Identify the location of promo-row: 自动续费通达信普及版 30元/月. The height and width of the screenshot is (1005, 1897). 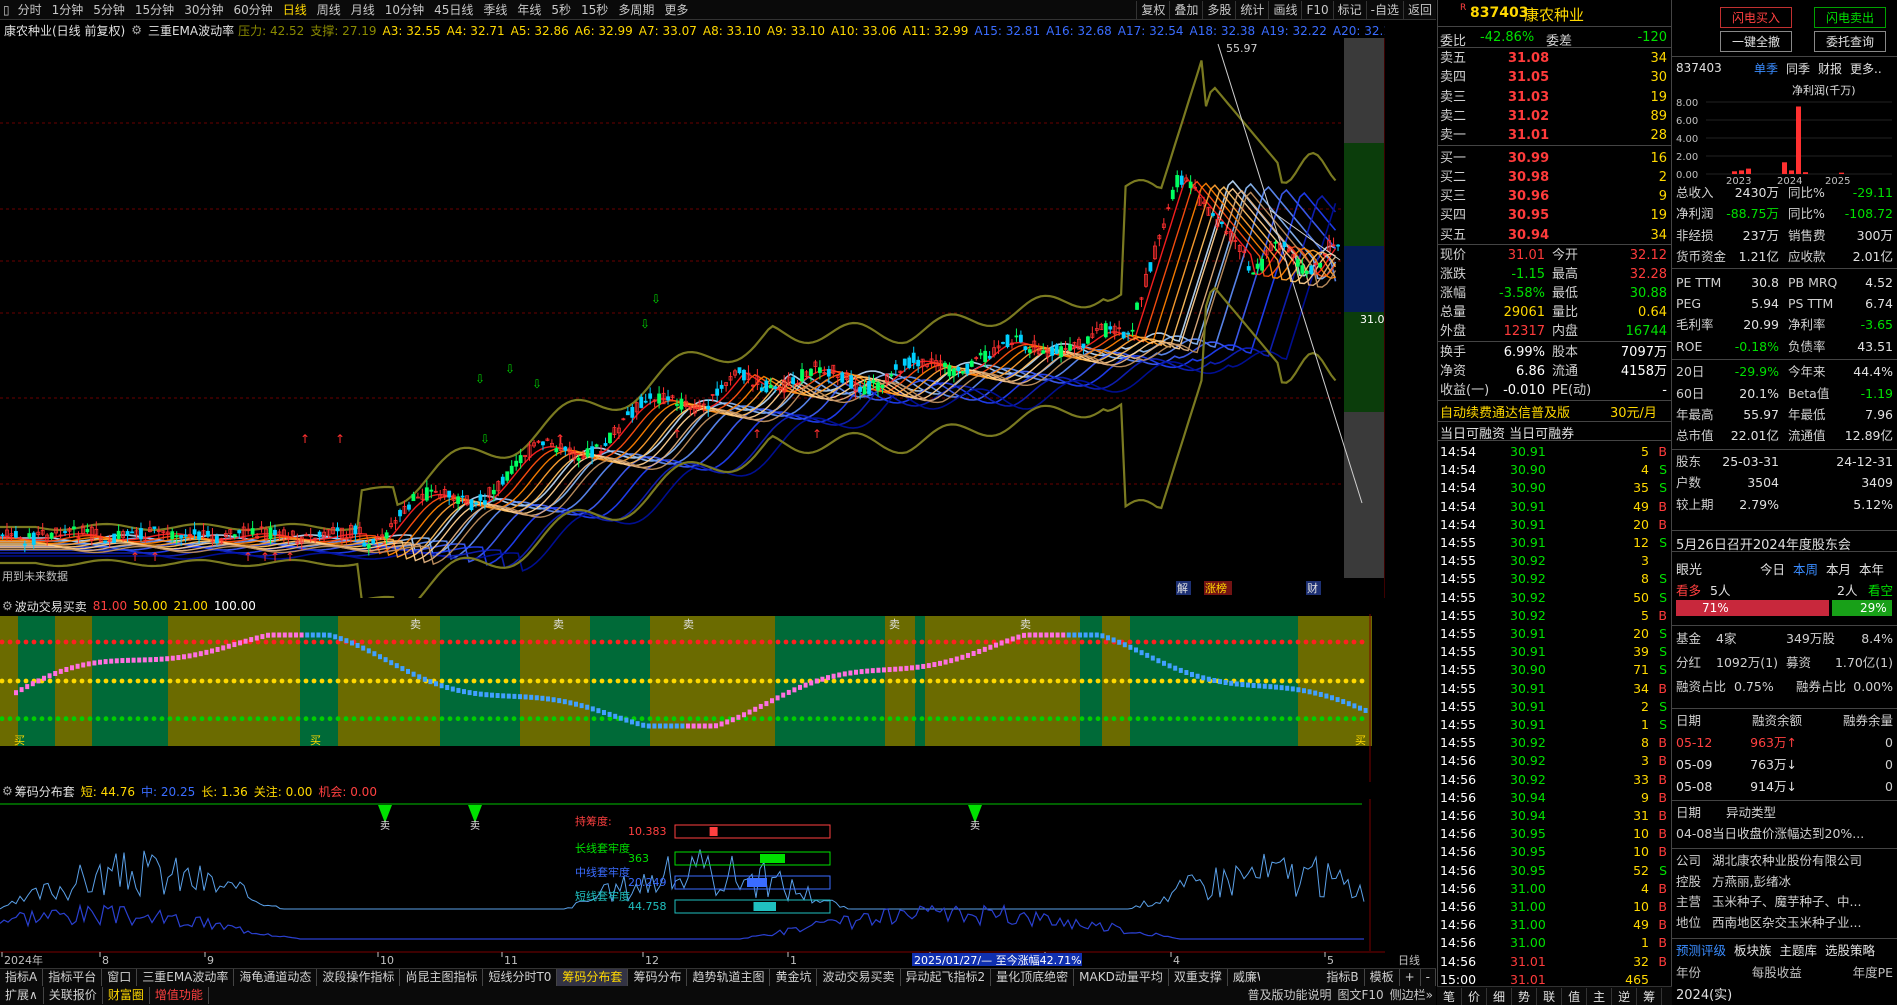
(1555, 410).